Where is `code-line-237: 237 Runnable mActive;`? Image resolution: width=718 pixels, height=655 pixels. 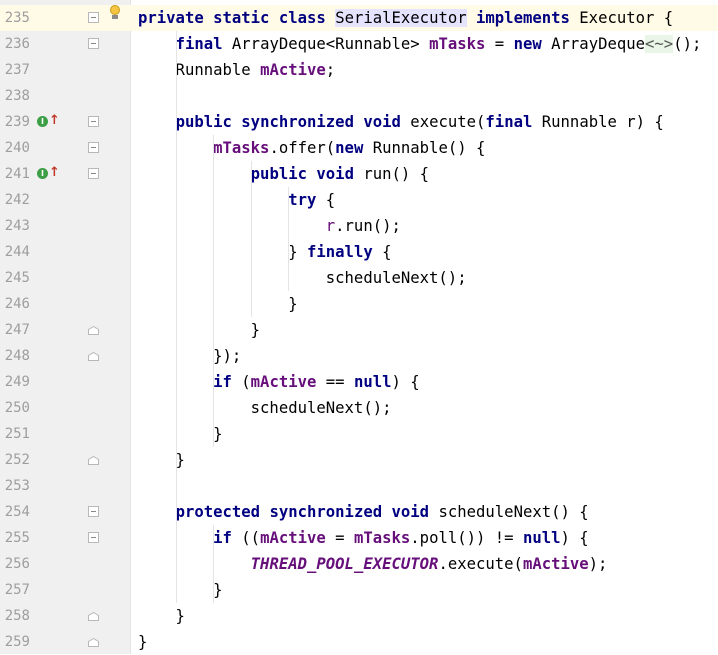 code-line-237: 237 Runnable mActive; is located at coordinates (359, 70).